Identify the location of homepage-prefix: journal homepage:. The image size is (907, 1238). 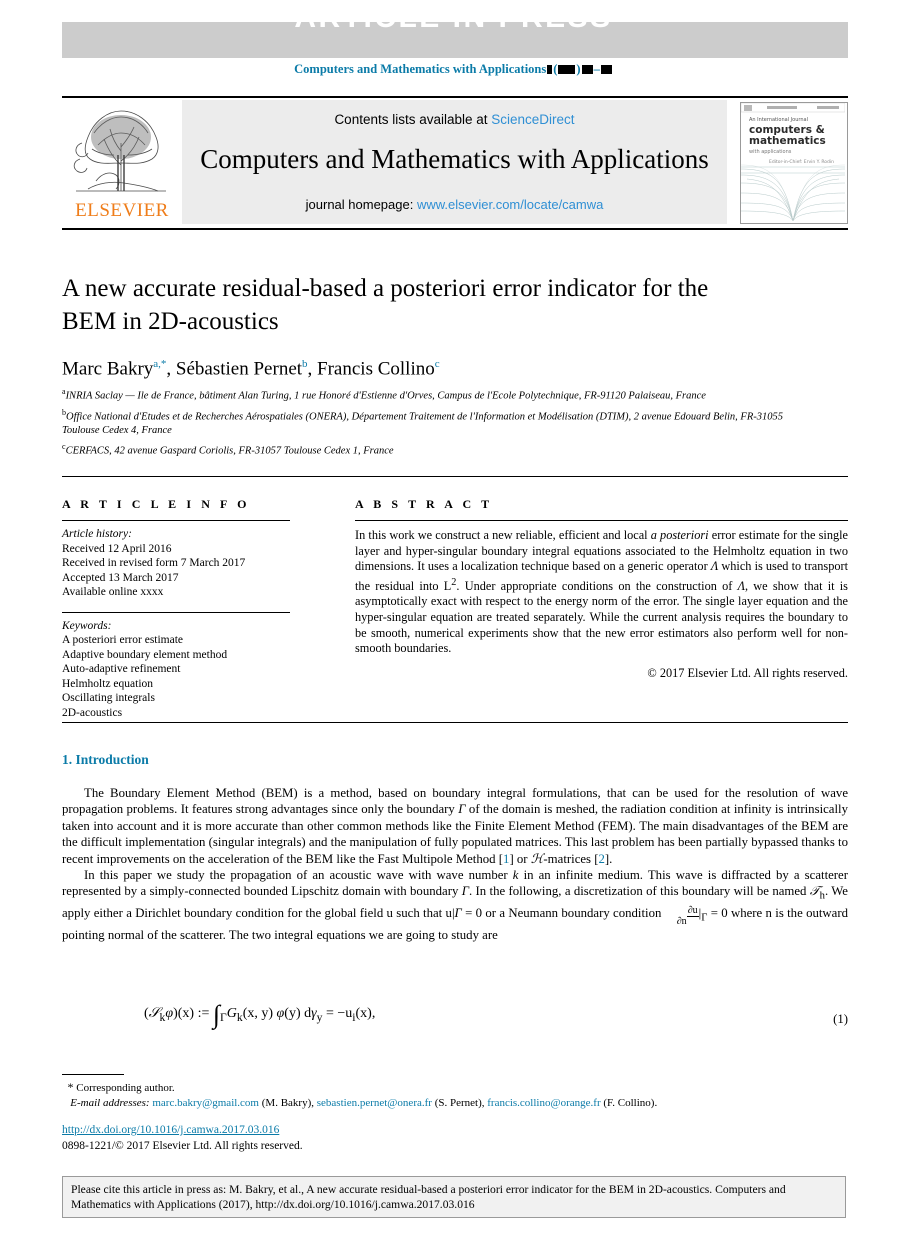
(361, 204).